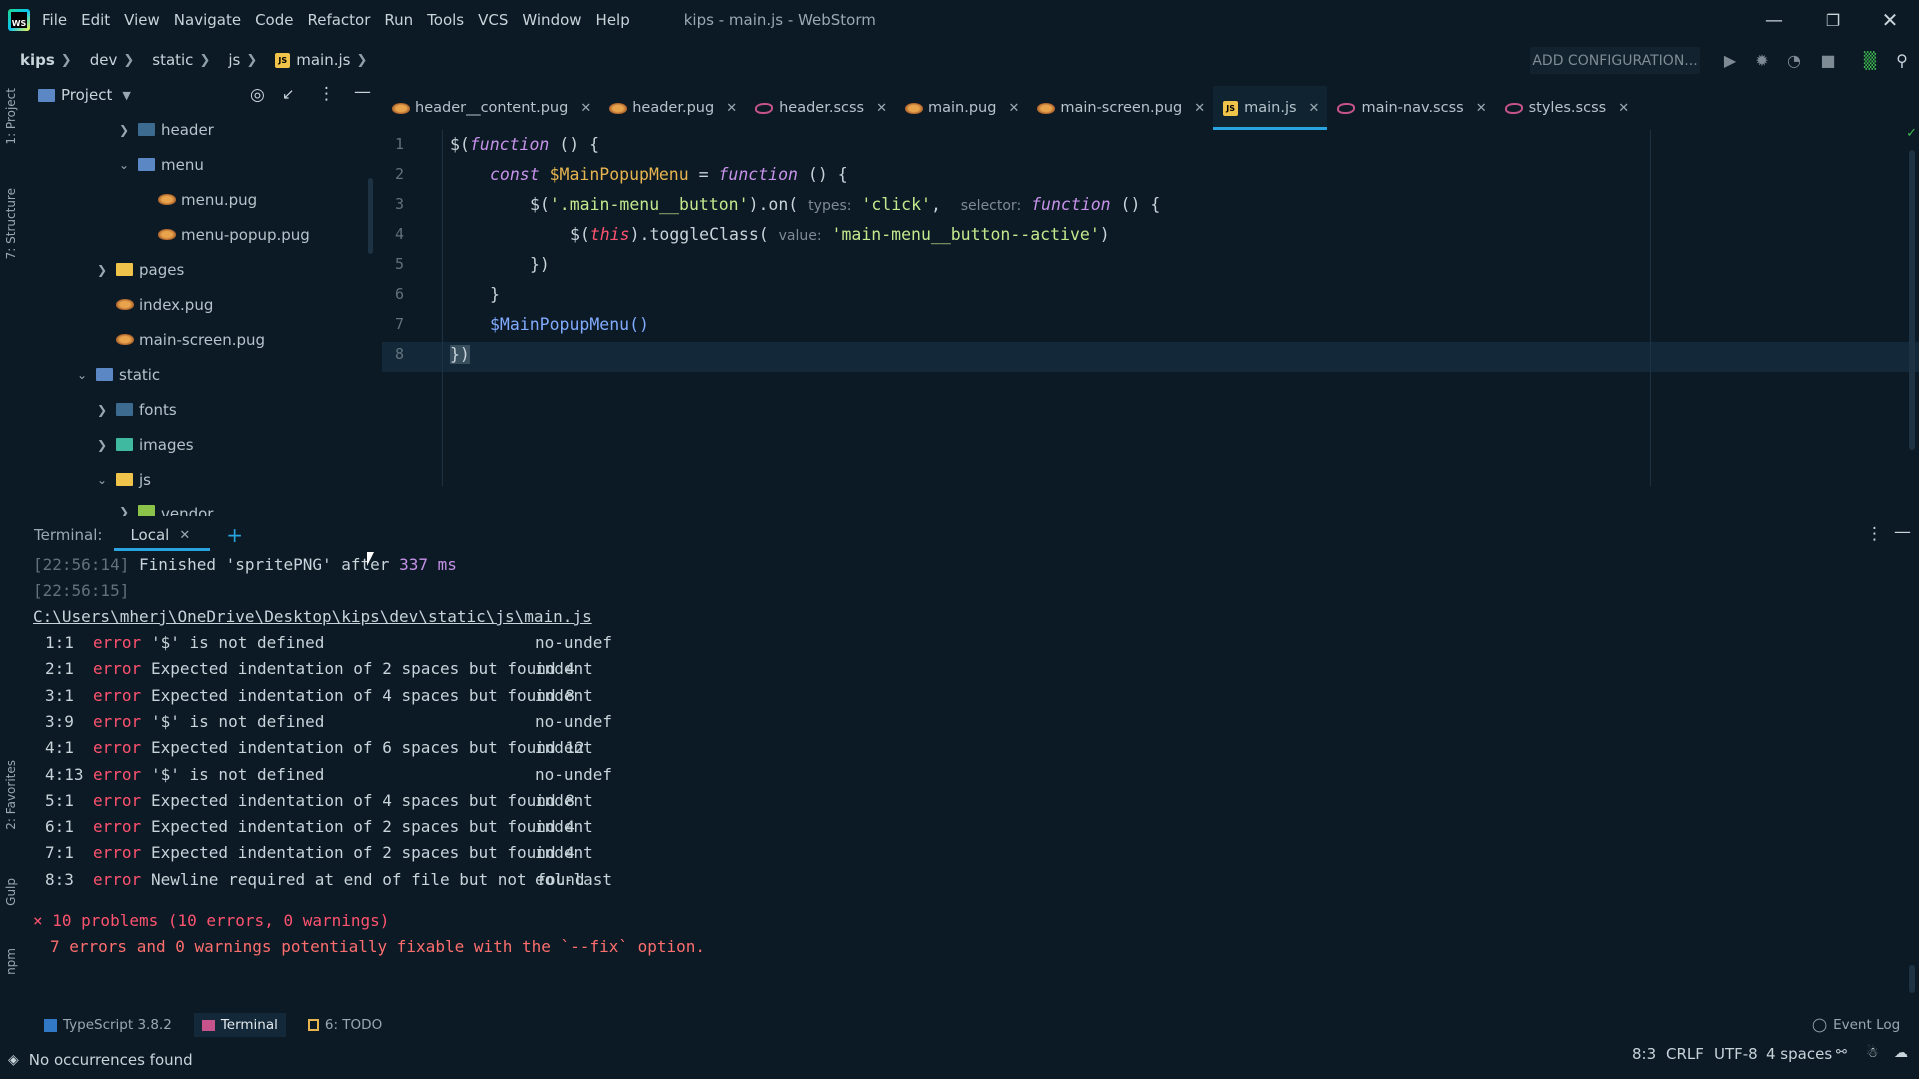 The width and height of the screenshot is (1919, 1079). What do you see at coordinates (613, 20) in the screenshot?
I see `menu-help: Help` at bounding box center [613, 20].